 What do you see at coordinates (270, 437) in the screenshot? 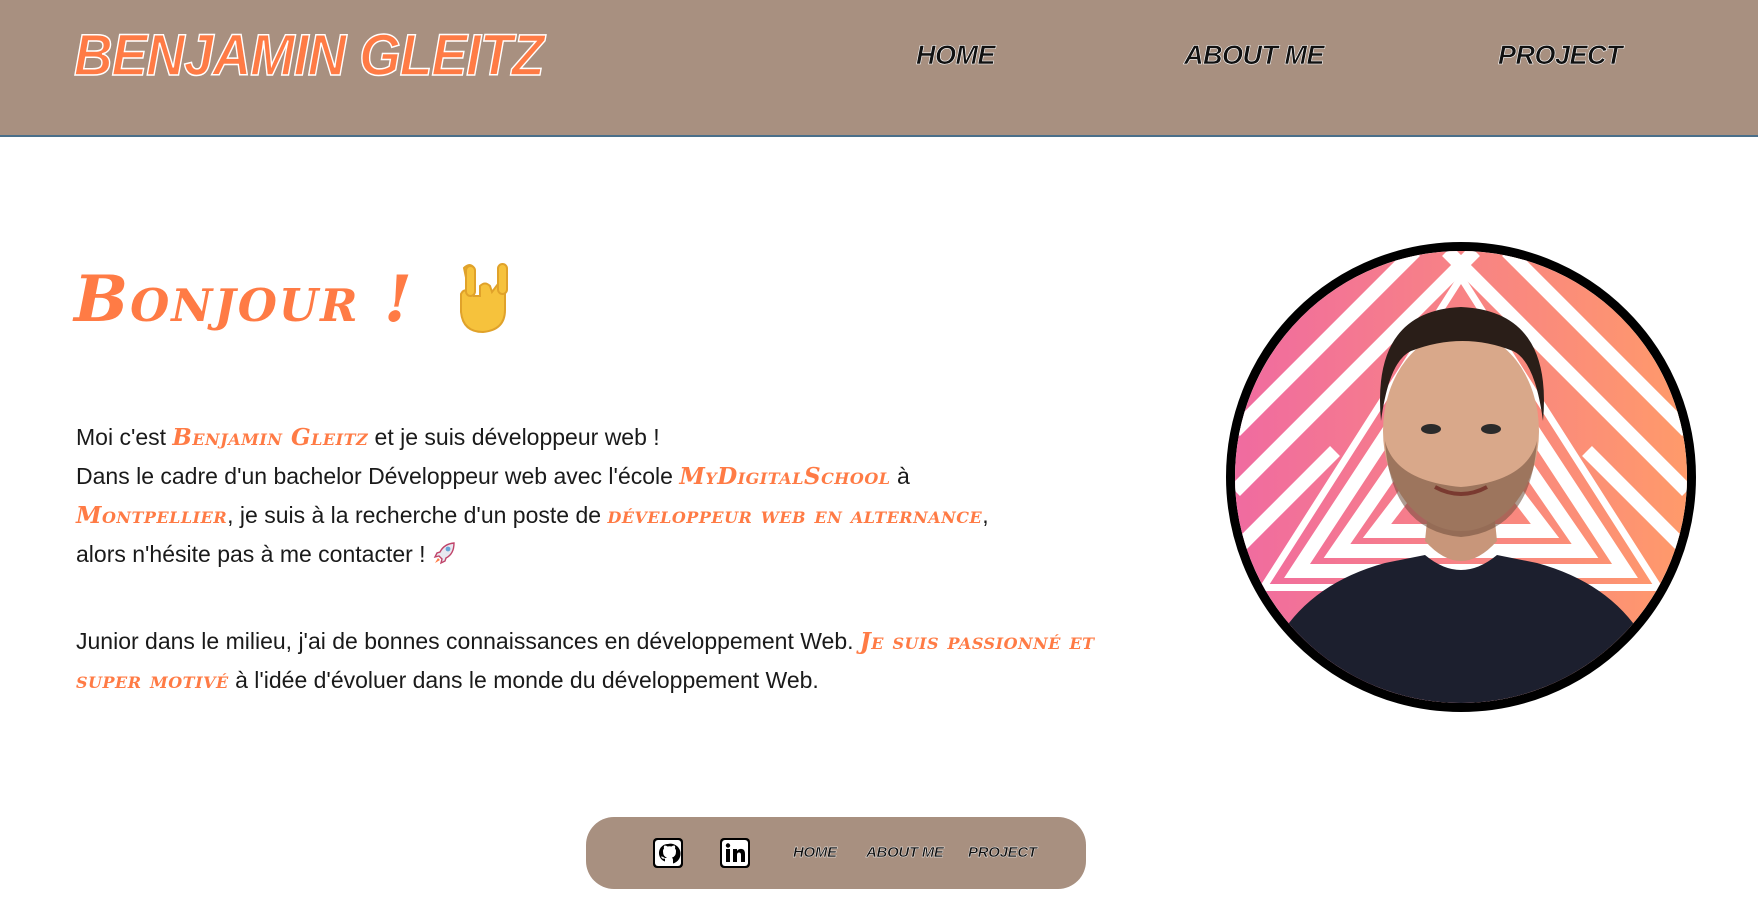
I see `highlight-name: Benjamin Gleitz` at bounding box center [270, 437].